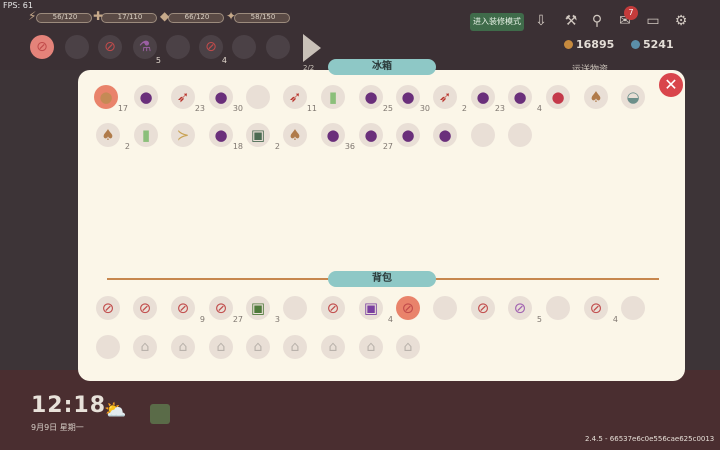 This screenshot has width=720, height=450. I want to click on fridge-slot-qty: 11, so click(311, 108).